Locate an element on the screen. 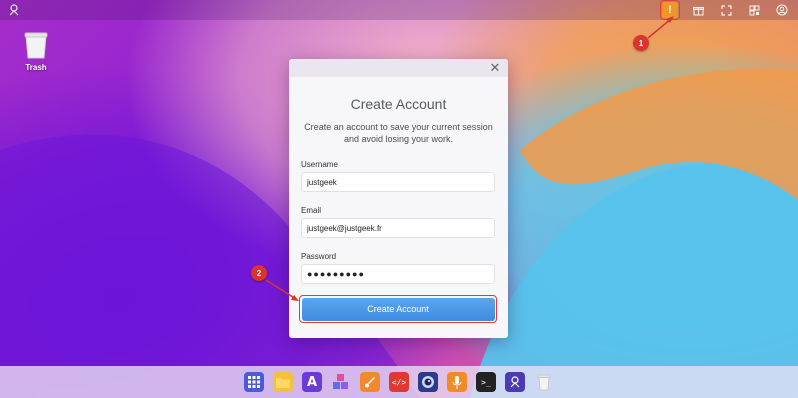 Image resolution: width=798 pixels, height=398 pixels. marker-2: 2 is located at coordinates (259, 273).